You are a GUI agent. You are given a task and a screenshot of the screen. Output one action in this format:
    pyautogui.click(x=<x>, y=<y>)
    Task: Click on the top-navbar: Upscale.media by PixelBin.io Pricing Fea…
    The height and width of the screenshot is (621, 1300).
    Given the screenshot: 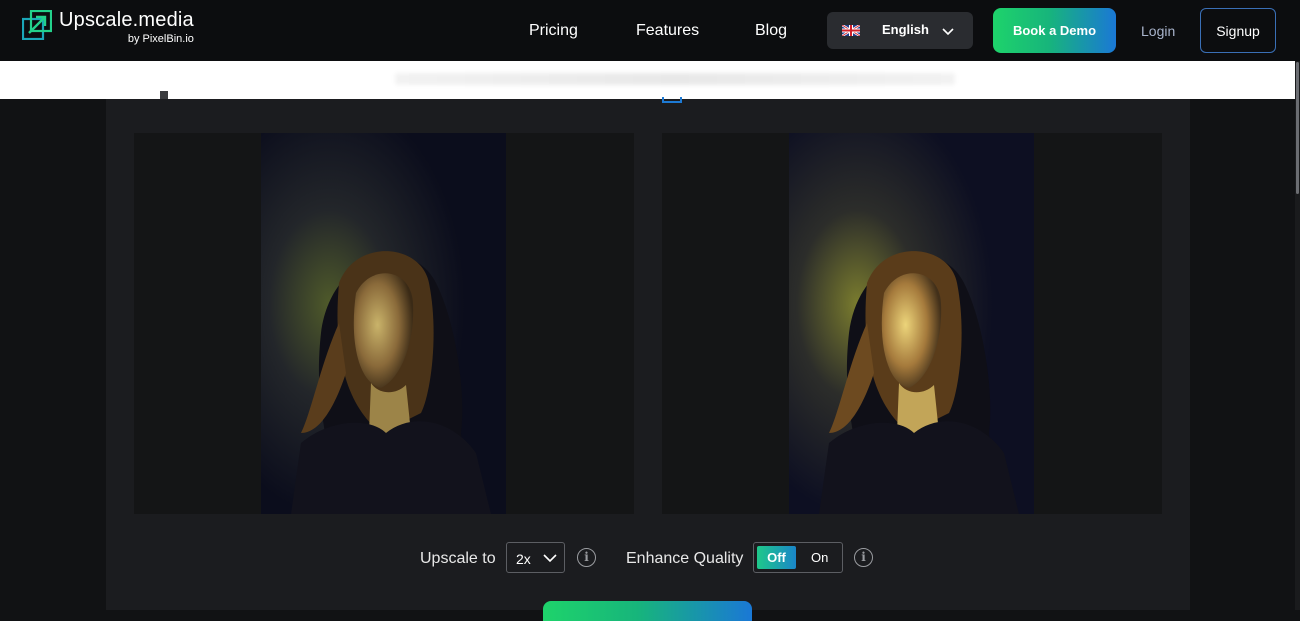 What is the action you would take?
    pyautogui.click(x=650, y=30)
    